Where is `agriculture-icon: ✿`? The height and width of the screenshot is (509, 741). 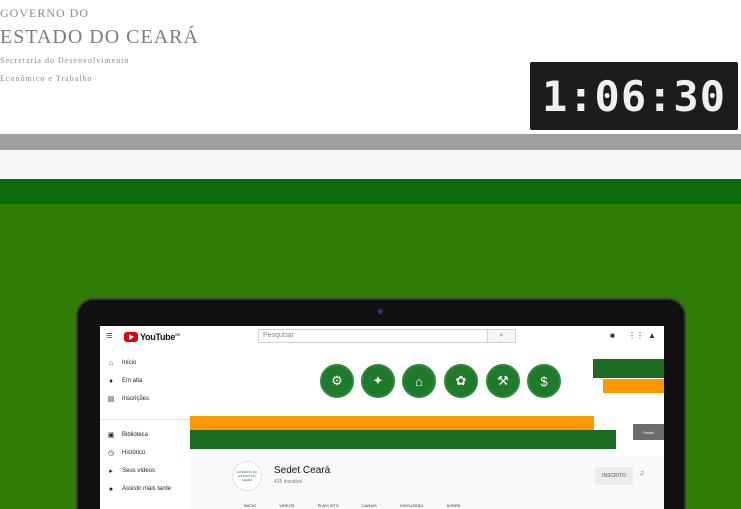
agriculture-icon: ✿ is located at coordinates (461, 381).